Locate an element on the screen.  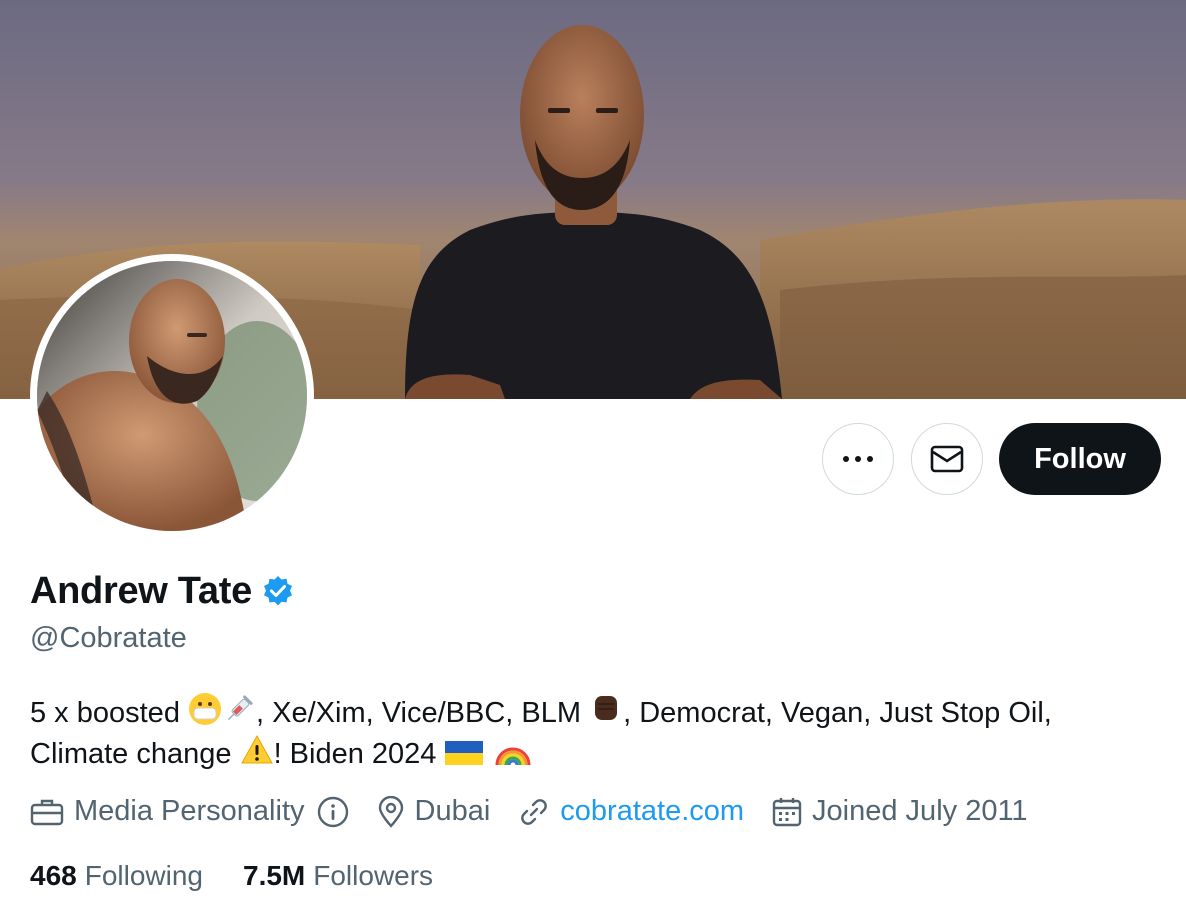
follow-button: Follow is located at coordinates (1080, 459).